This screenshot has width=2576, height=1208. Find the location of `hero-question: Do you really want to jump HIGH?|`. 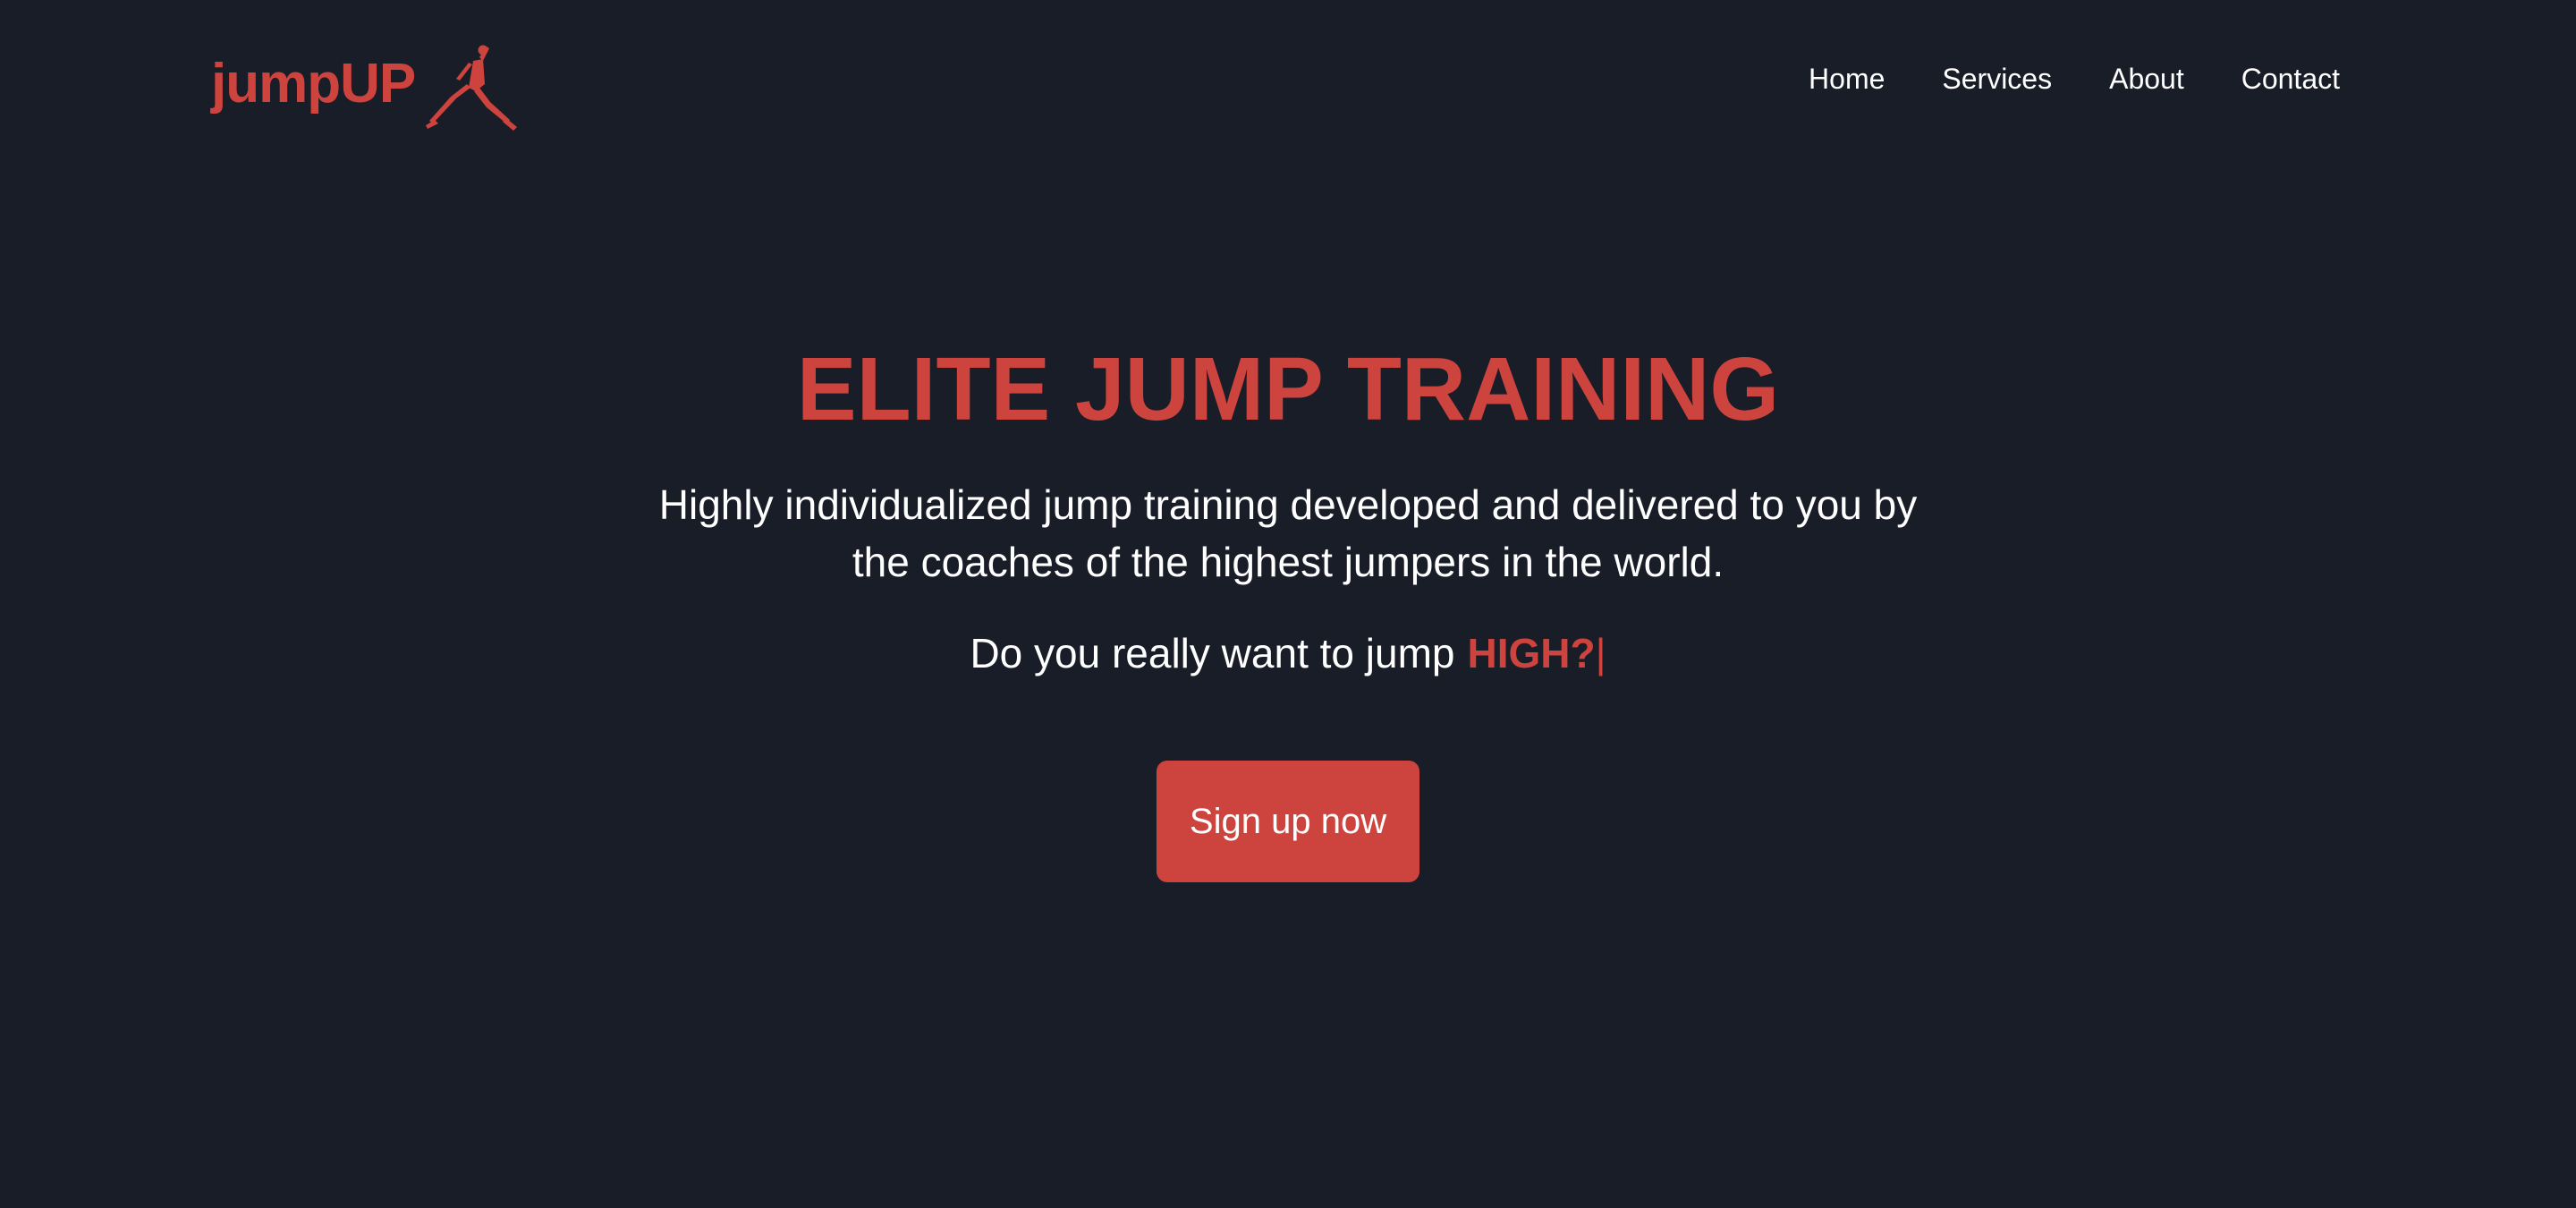

hero-question: Do you really want to jump HIGH?| is located at coordinates (1288, 653).